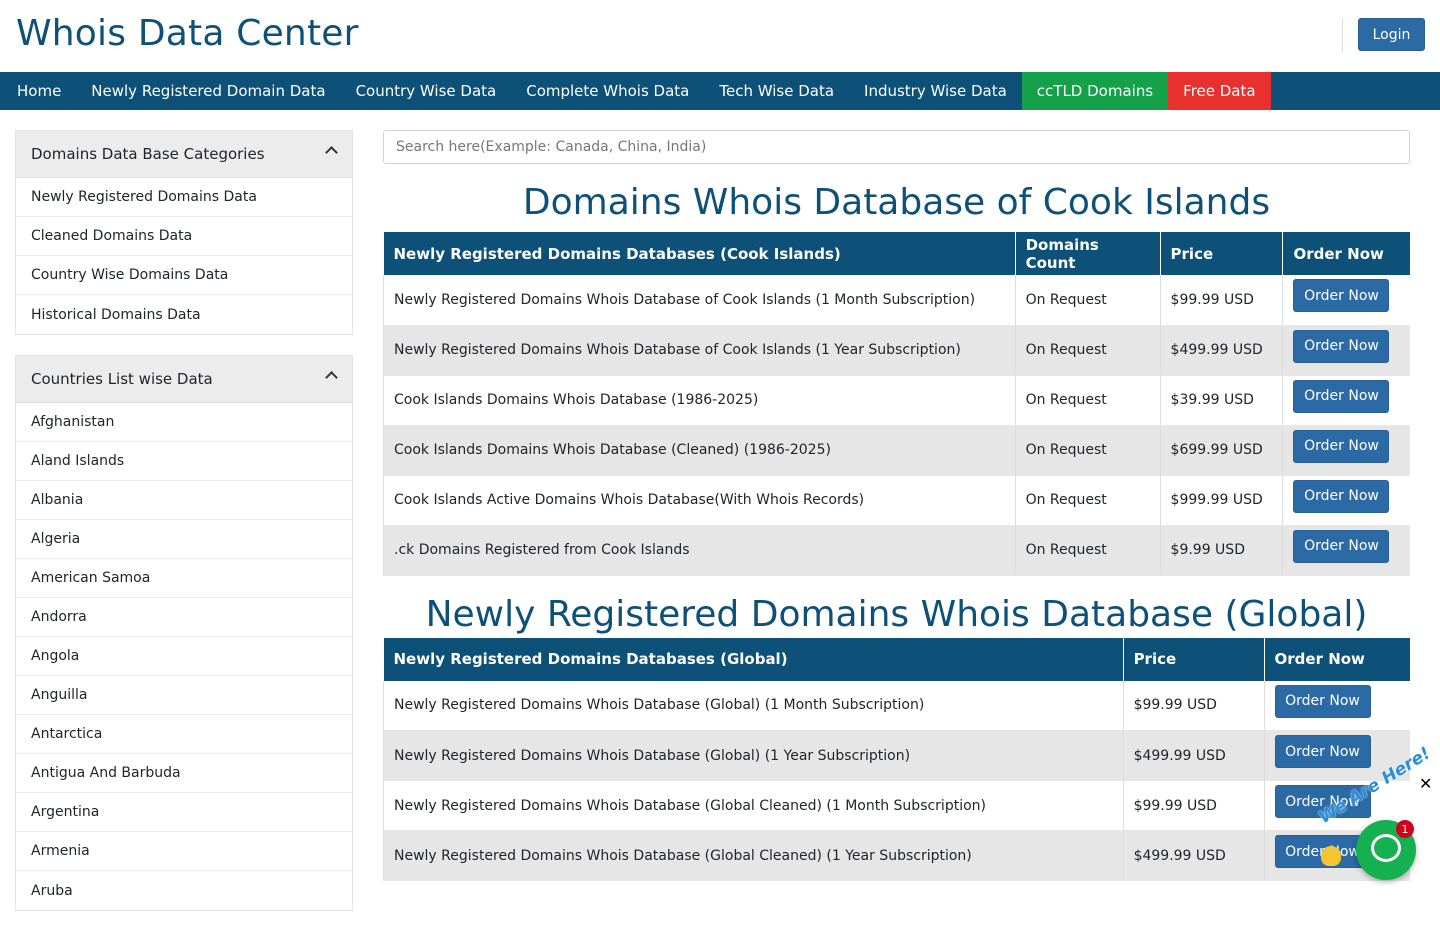 The height and width of the screenshot is (931, 1440). Describe the element at coordinates (1342, 35) in the screenshot. I see `header-divider` at that location.